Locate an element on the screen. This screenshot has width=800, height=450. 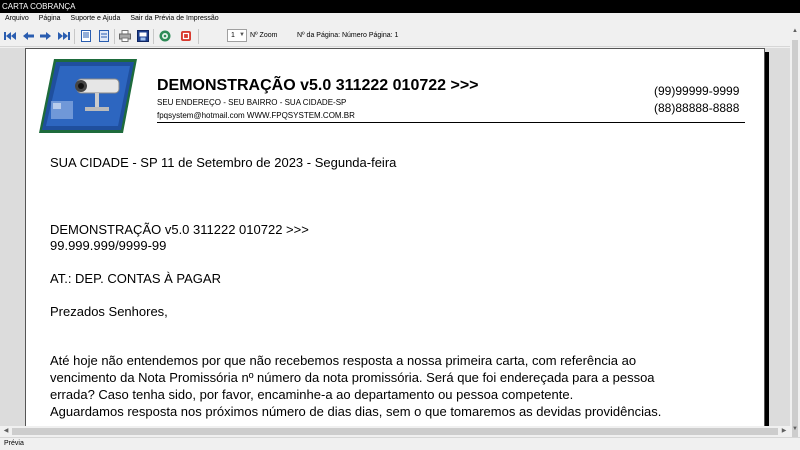
menu-sair-previa: Sair da Prévia de Impressão is located at coordinates (174, 19).